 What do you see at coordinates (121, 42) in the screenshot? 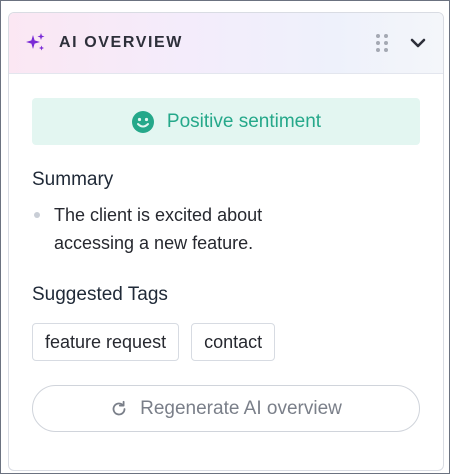
I see `panel-title: AI OVERVIEW` at bounding box center [121, 42].